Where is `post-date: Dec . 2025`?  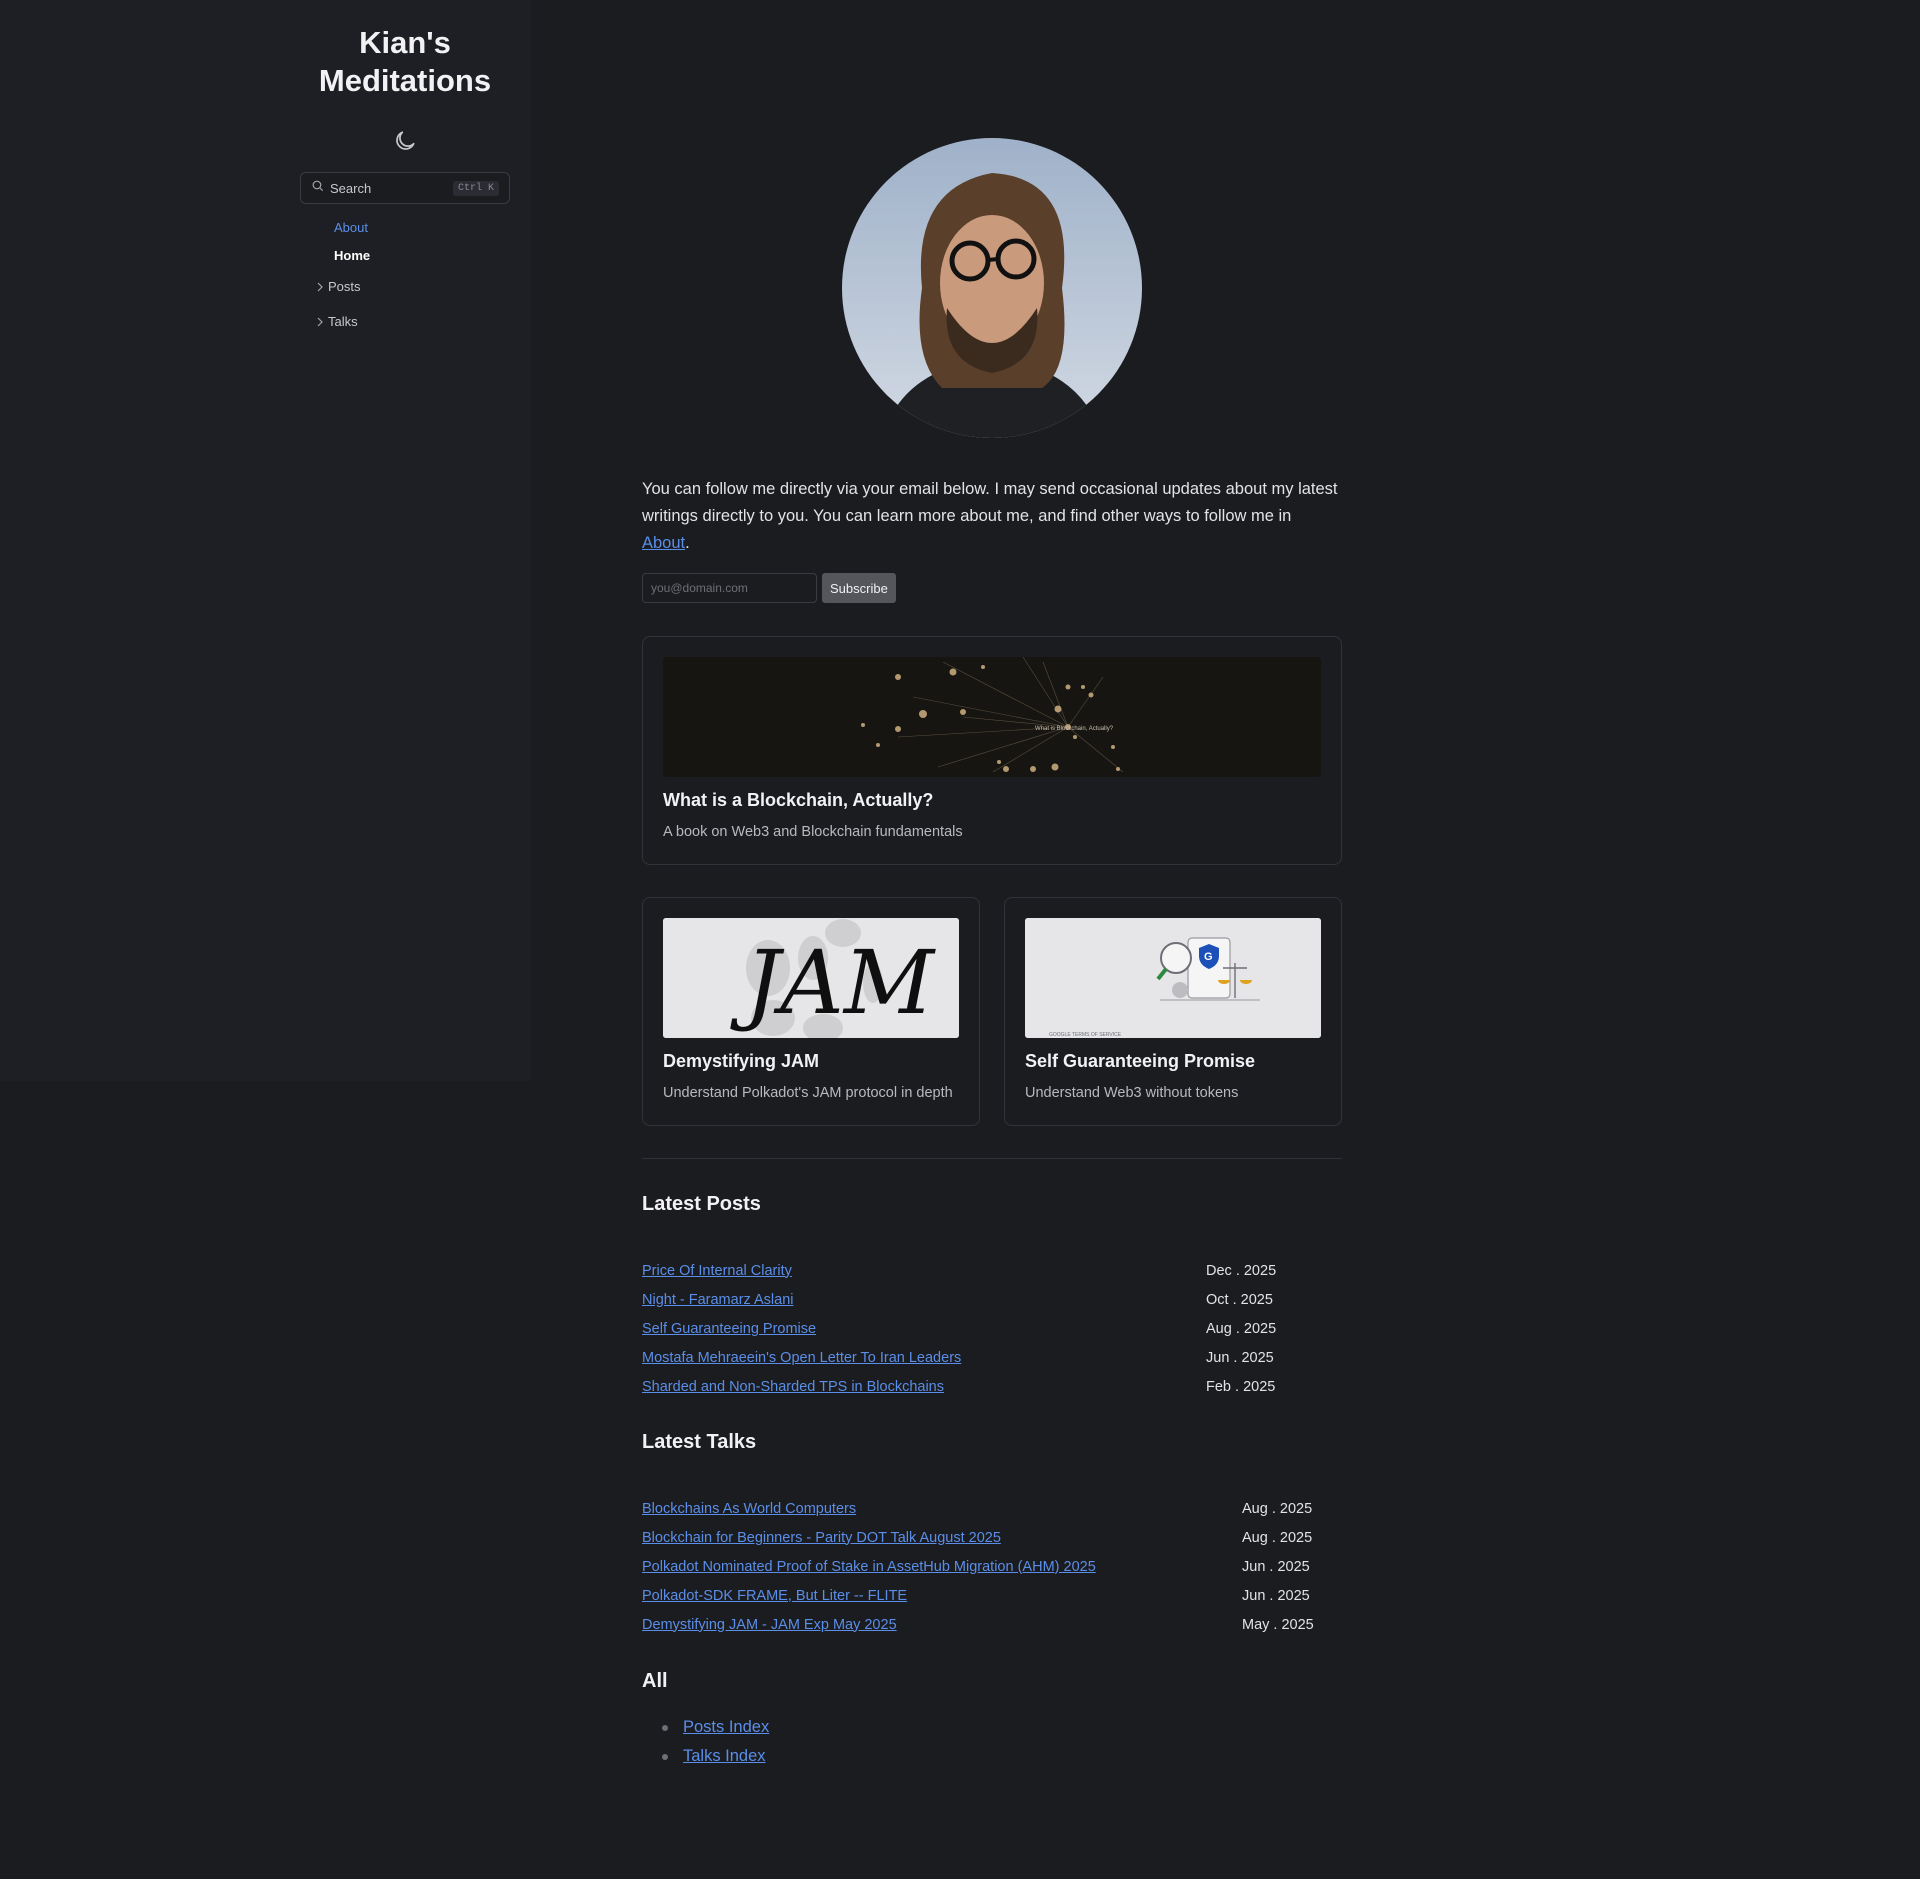 post-date: Dec . 2025 is located at coordinates (1241, 1270).